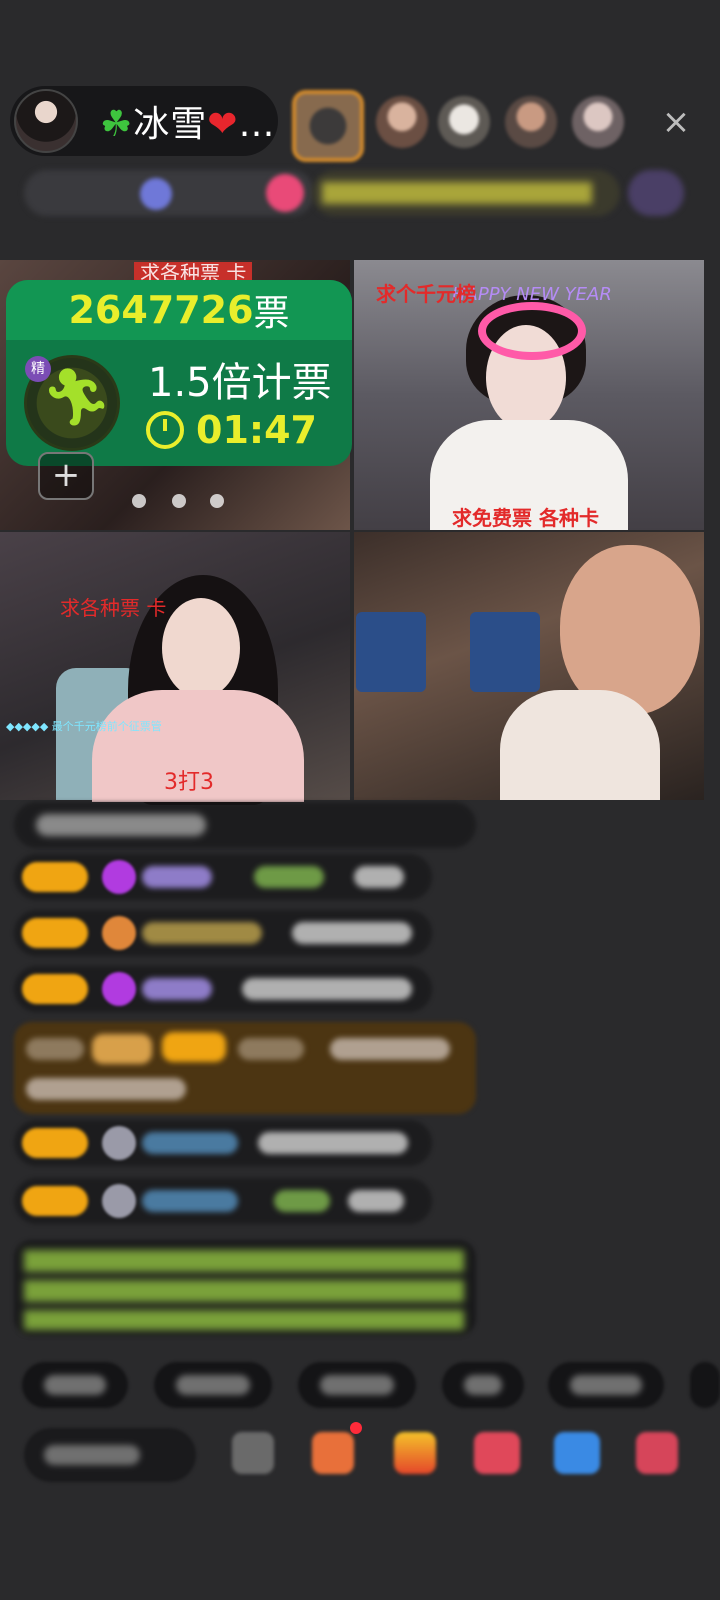  What do you see at coordinates (285, 193) in the screenshot?
I see `gift-ranking-icon` at bounding box center [285, 193].